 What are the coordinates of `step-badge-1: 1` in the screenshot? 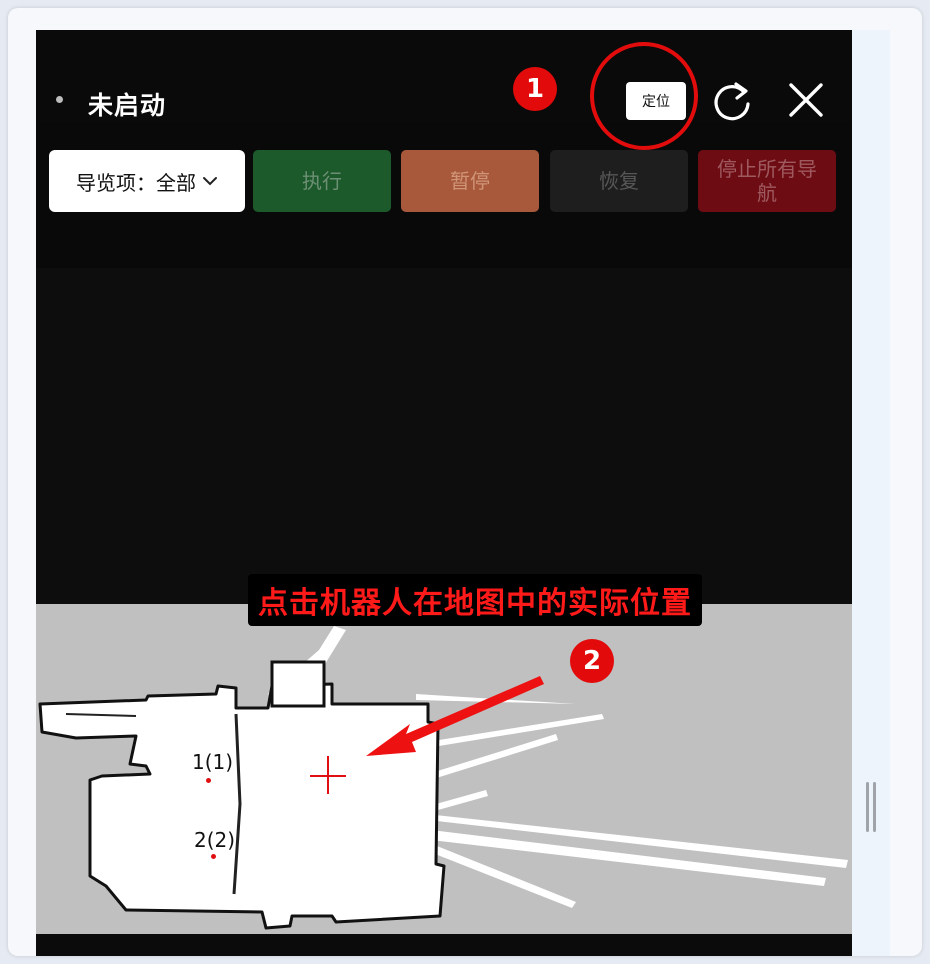 It's located at (535, 89).